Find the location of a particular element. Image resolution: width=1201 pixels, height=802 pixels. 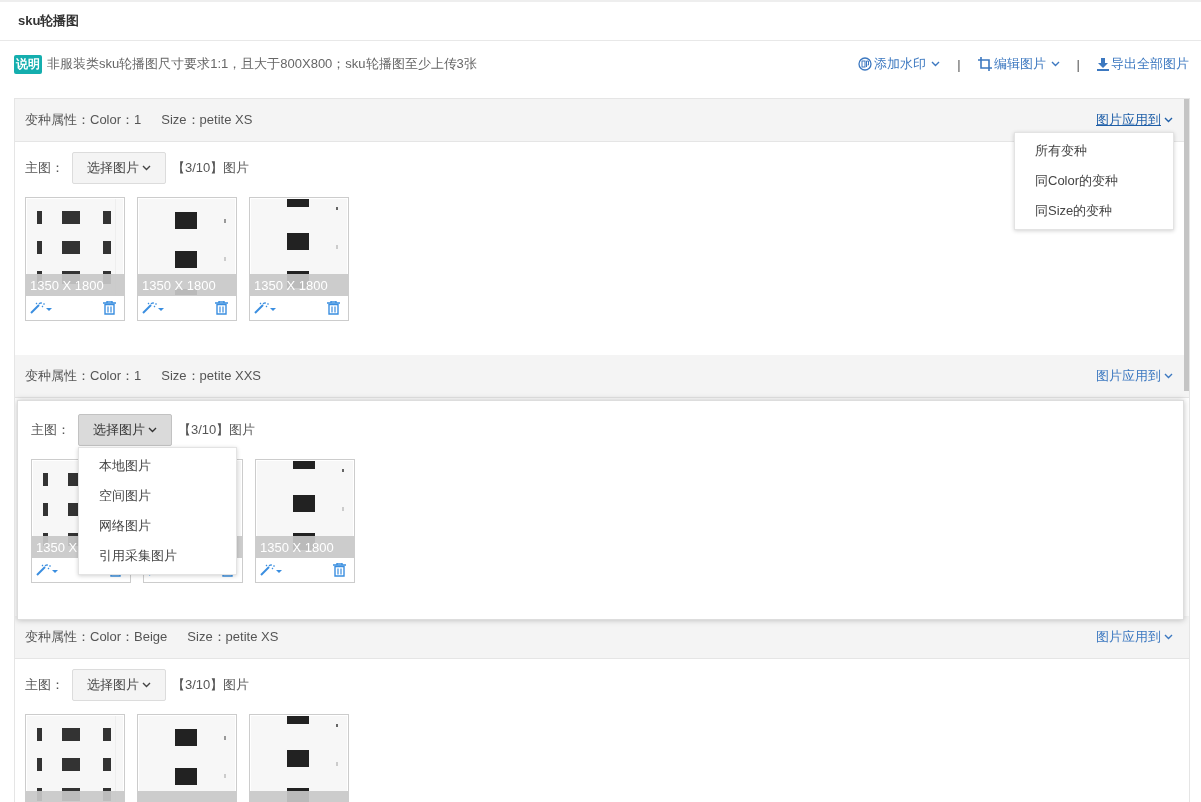

toolbar-link: 编辑图片 is located at coordinates (1018, 64).